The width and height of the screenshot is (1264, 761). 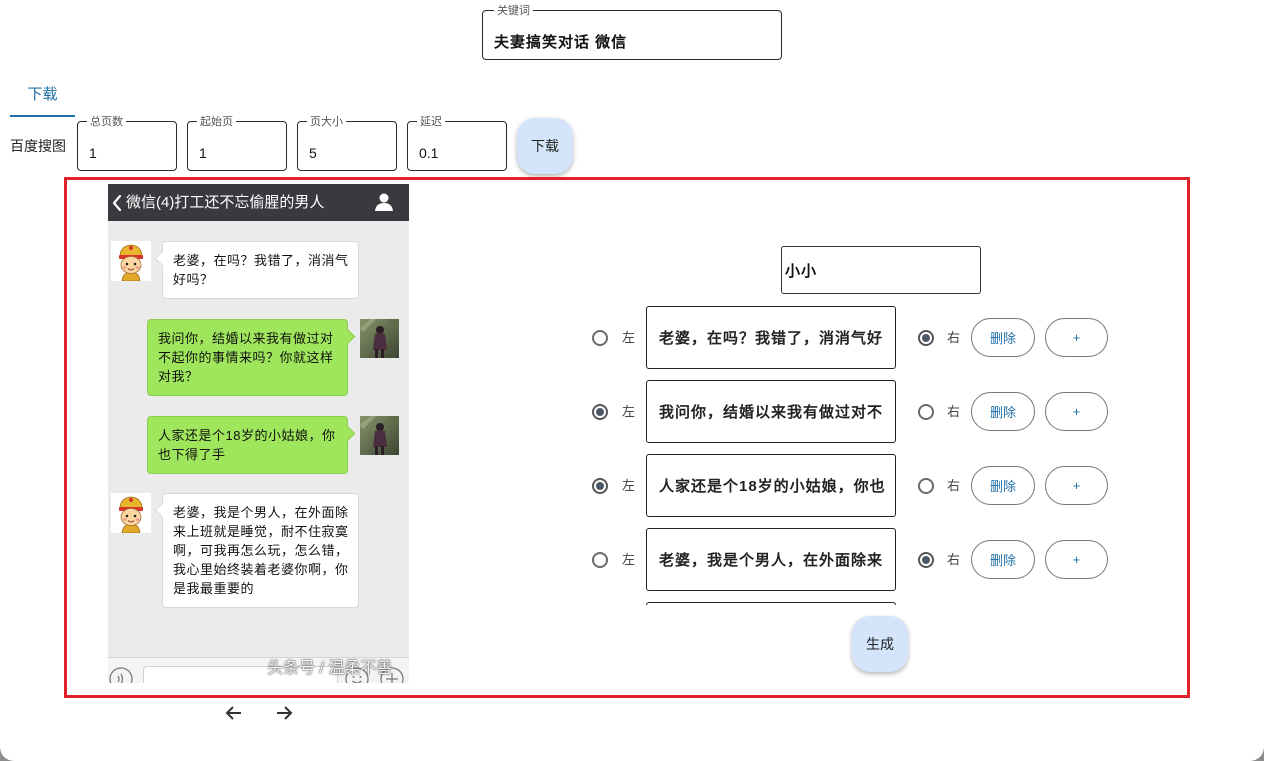 What do you see at coordinates (881, 270) in the screenshot?
I see `contact-name-input` at bounding box center [881, 270].